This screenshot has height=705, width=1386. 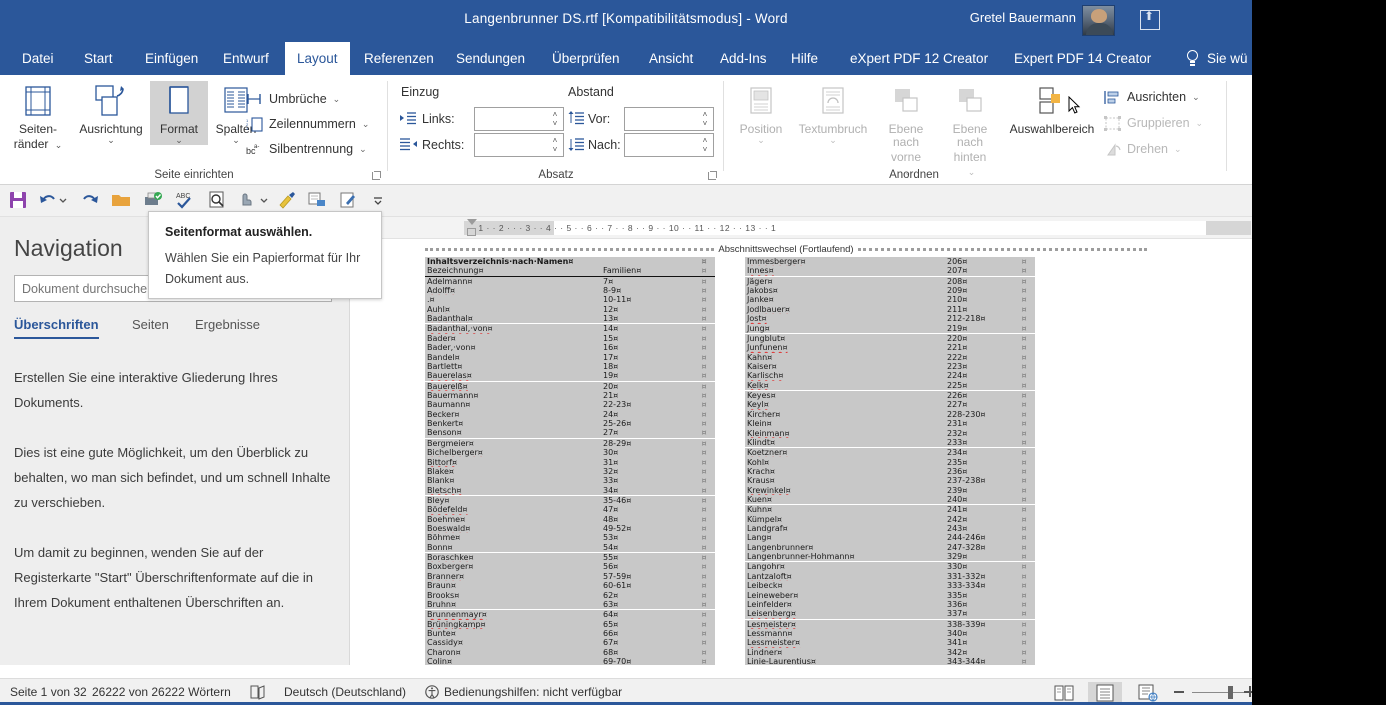 I want to click on table-row: Jodlbauer¤ 211¤ ¤, so click(x=890, y=309).